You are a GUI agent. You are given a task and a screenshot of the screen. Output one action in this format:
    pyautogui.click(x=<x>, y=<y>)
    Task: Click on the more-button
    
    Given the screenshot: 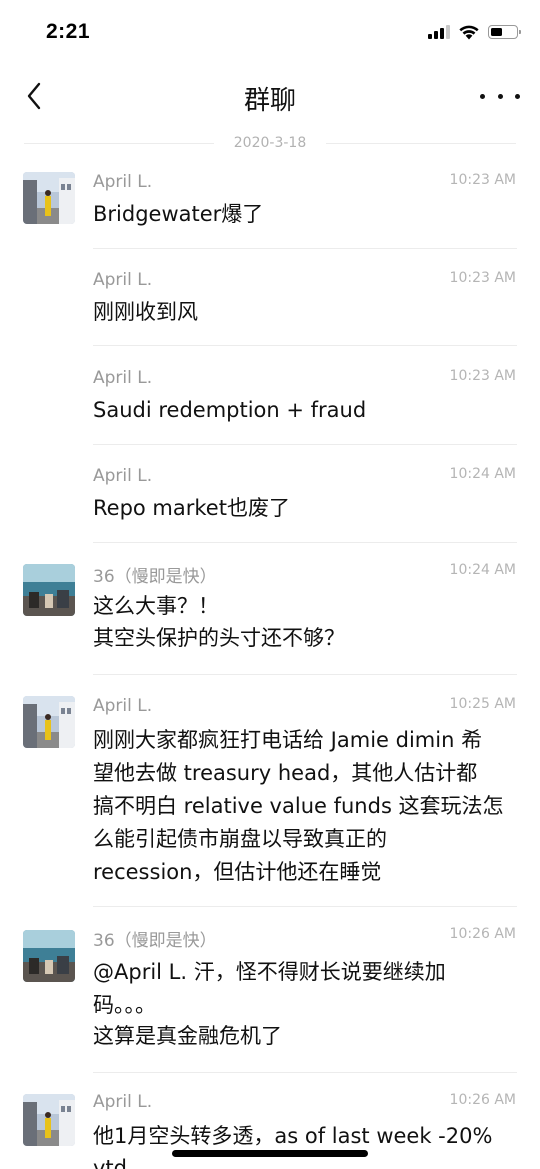 What is the action you would take?
    pyautogui.click(x=500, y=96)
    